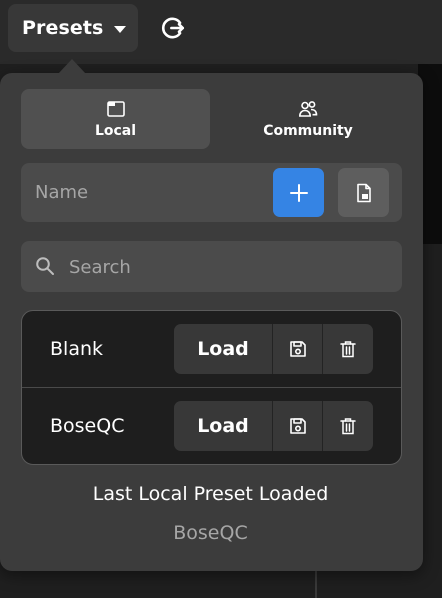 This screenshot has width=442, height=598. Describe the element at coordinates (115, 109) in the screenshot. I see `folder-icon` at that location.